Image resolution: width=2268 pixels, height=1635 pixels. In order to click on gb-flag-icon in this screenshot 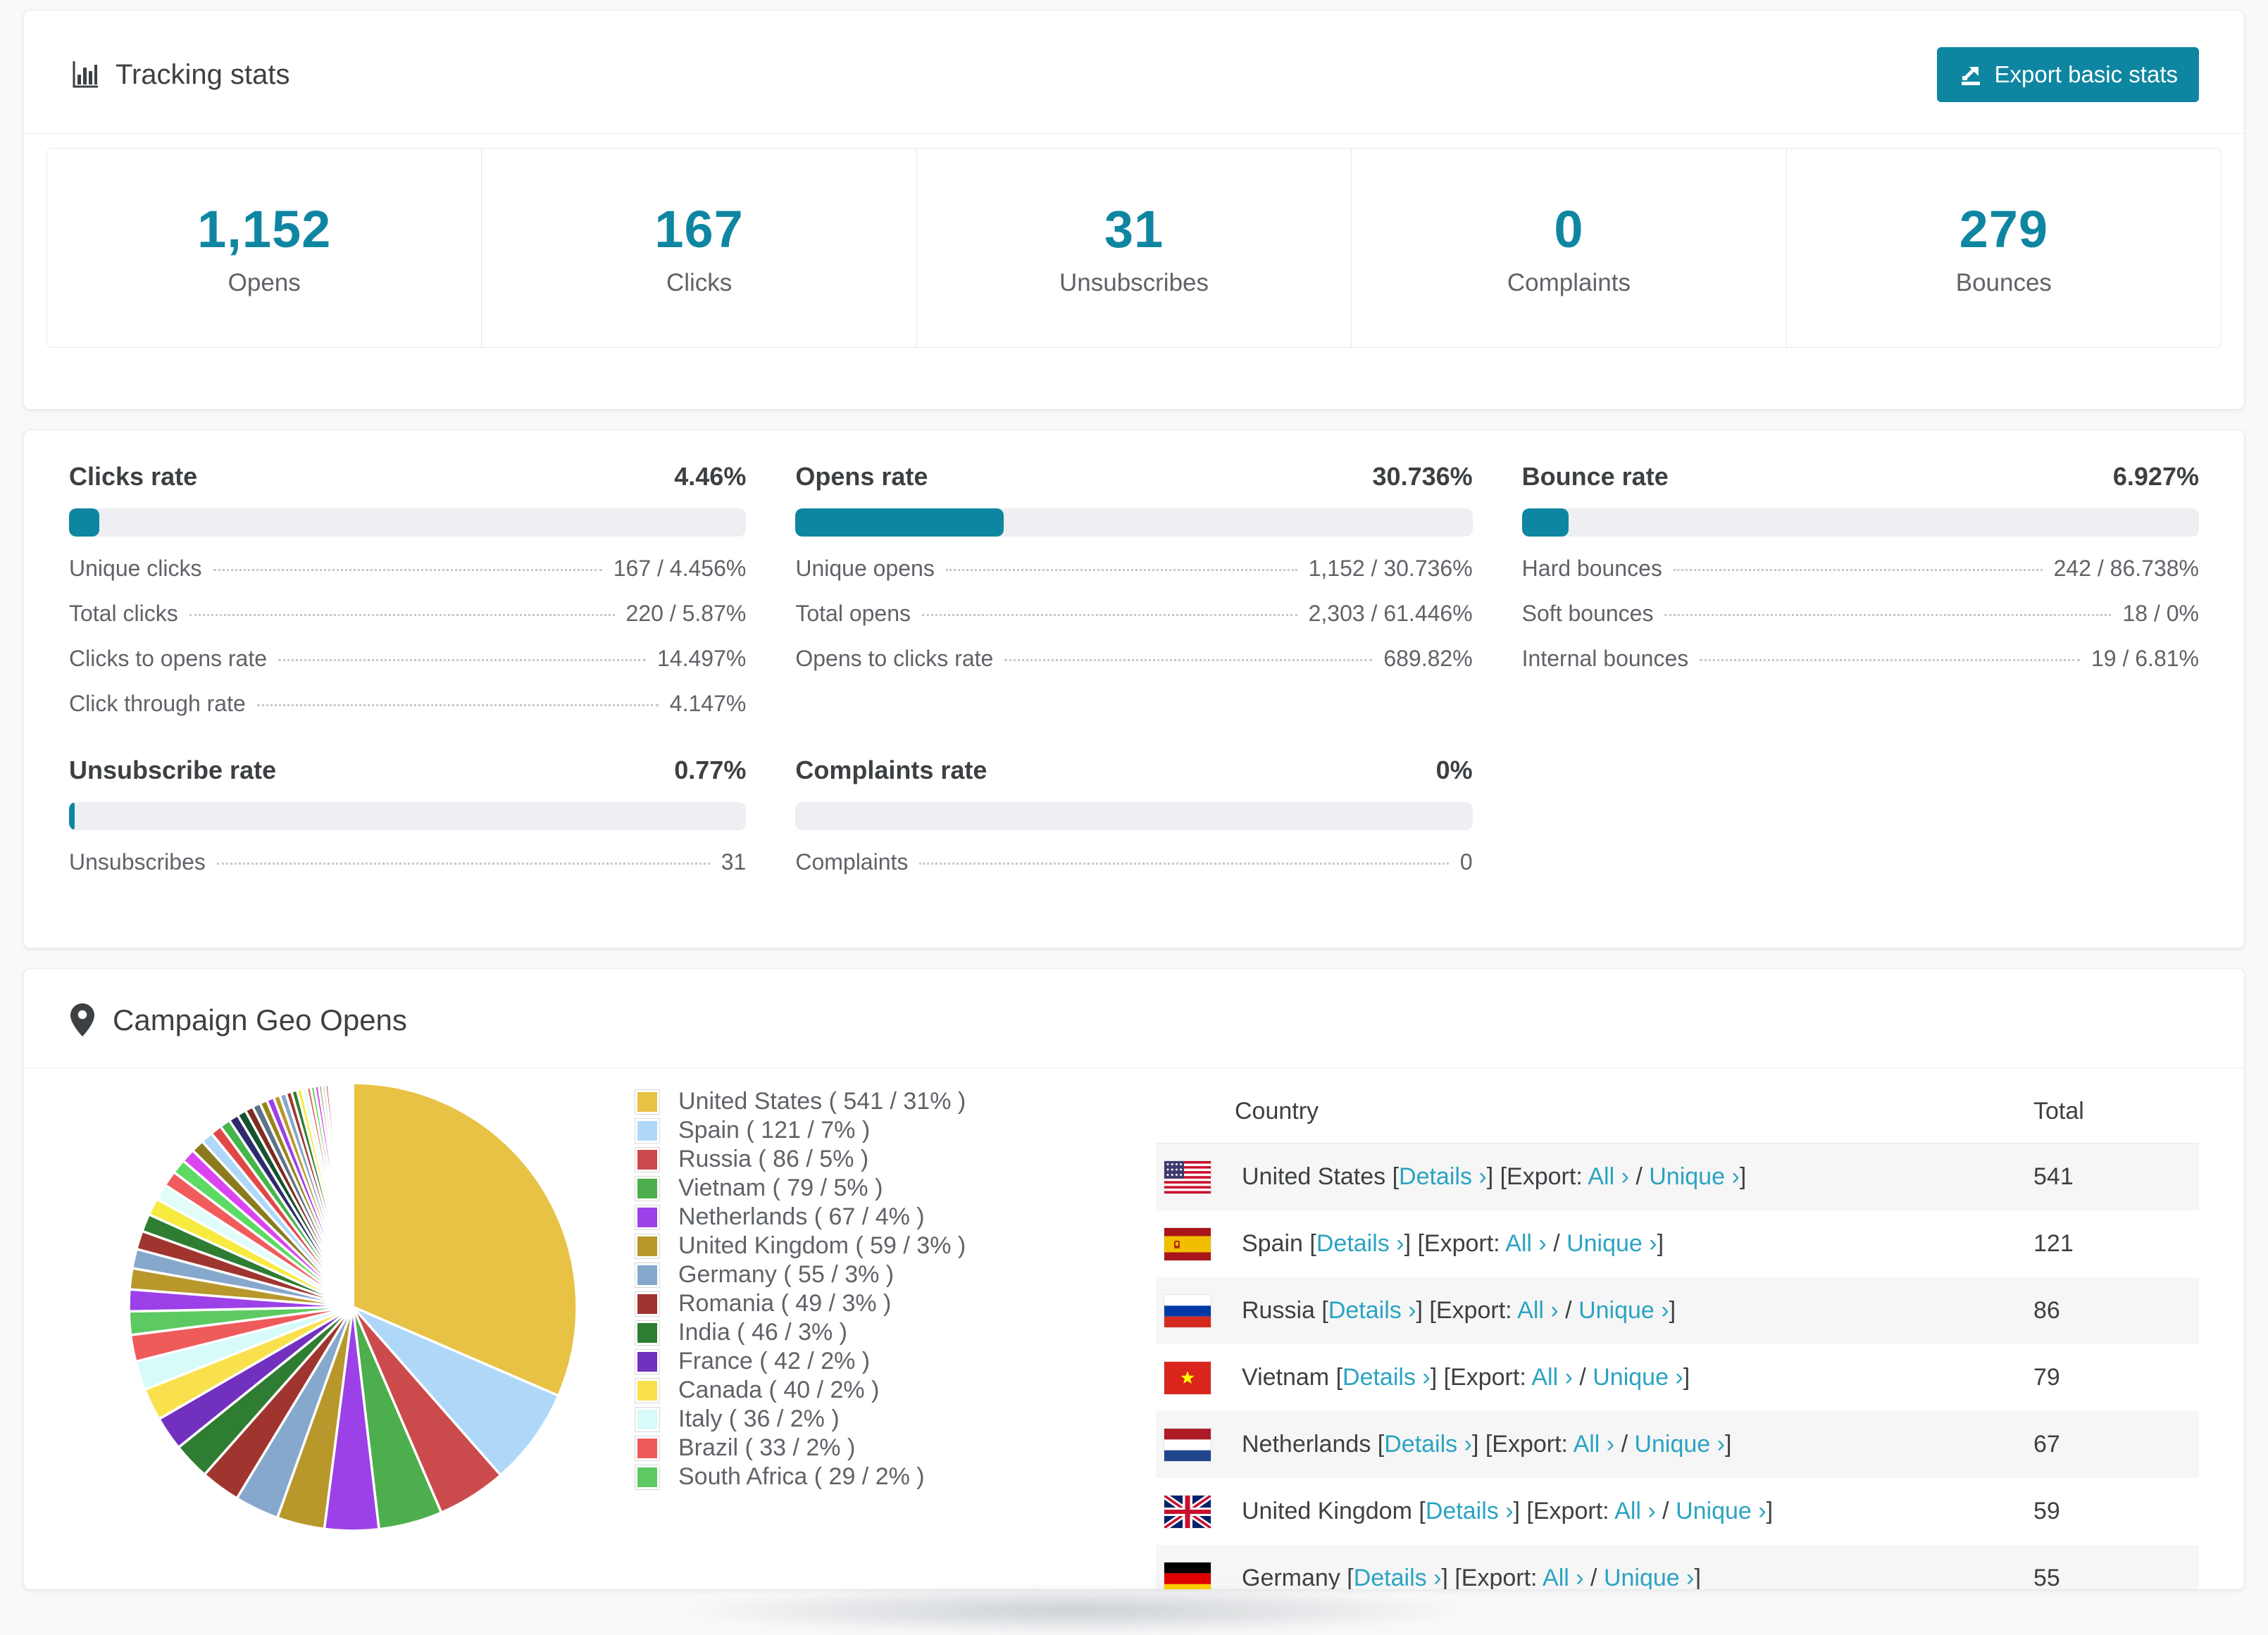, I will do `click(1187, 1511)`.